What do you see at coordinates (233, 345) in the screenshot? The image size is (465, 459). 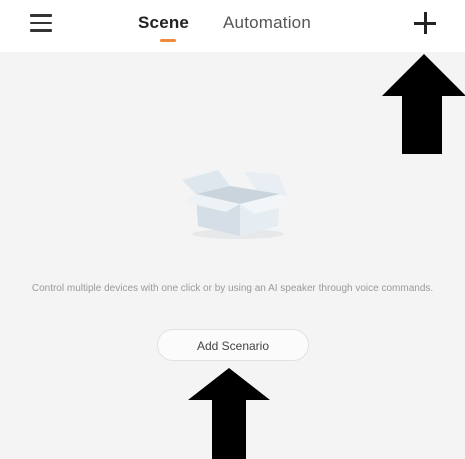 I see `add-scenario-button: Add Scenario` at bounding box center [233, 345].